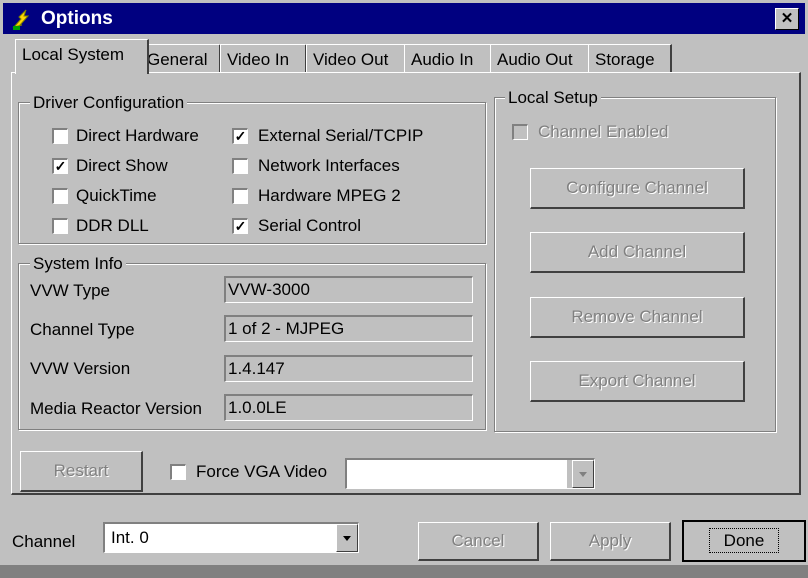 The height and width of the screenshot is (578, 808). What do you see at coordinates (630, 58) in the screenshot?
I see `tab-storage: Storage` at bounding box center [630, 58].